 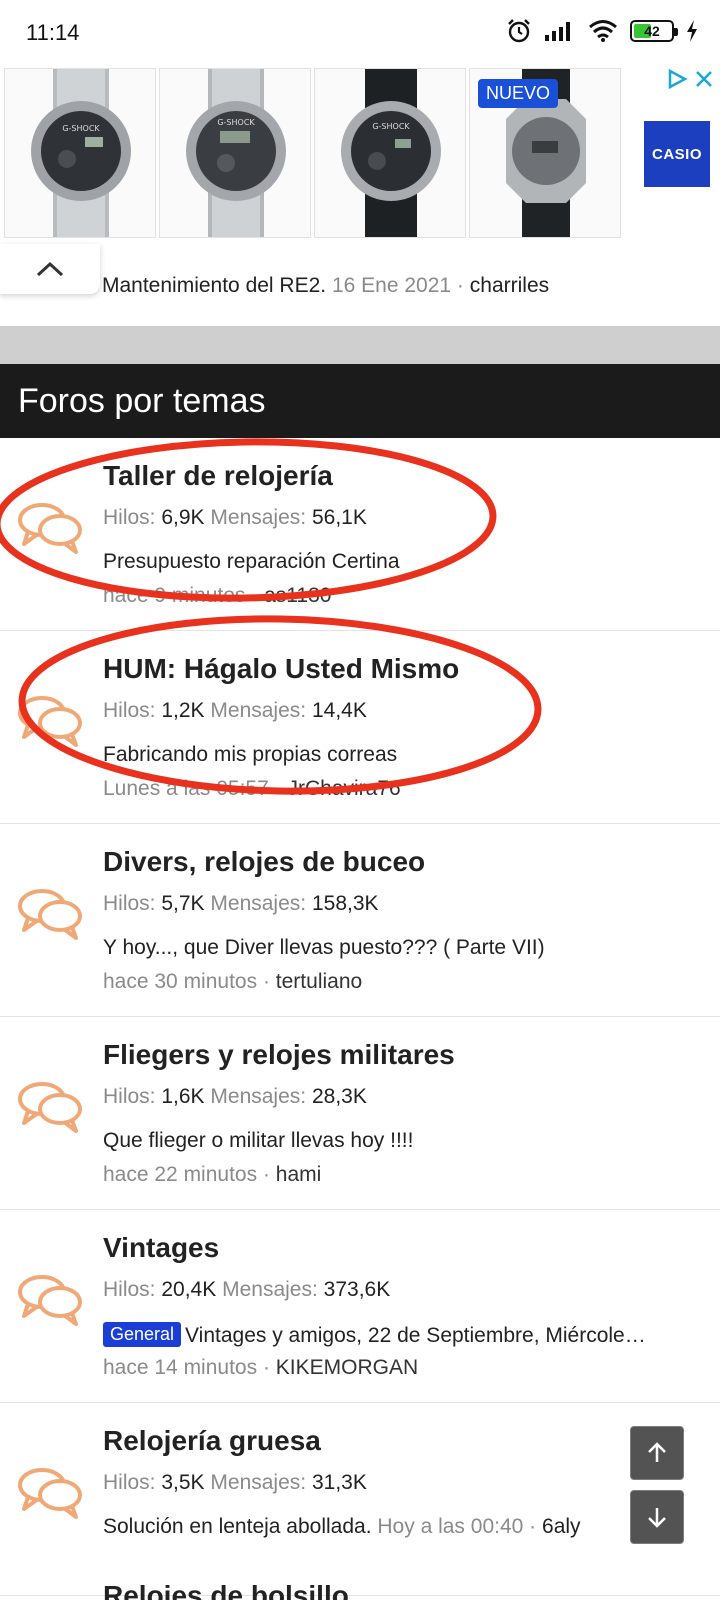 What do you see at coordinates (391, 285) in the screenshot?
I see `last-post-date: 16 Ene 2021` at bounding box center [391, 285].